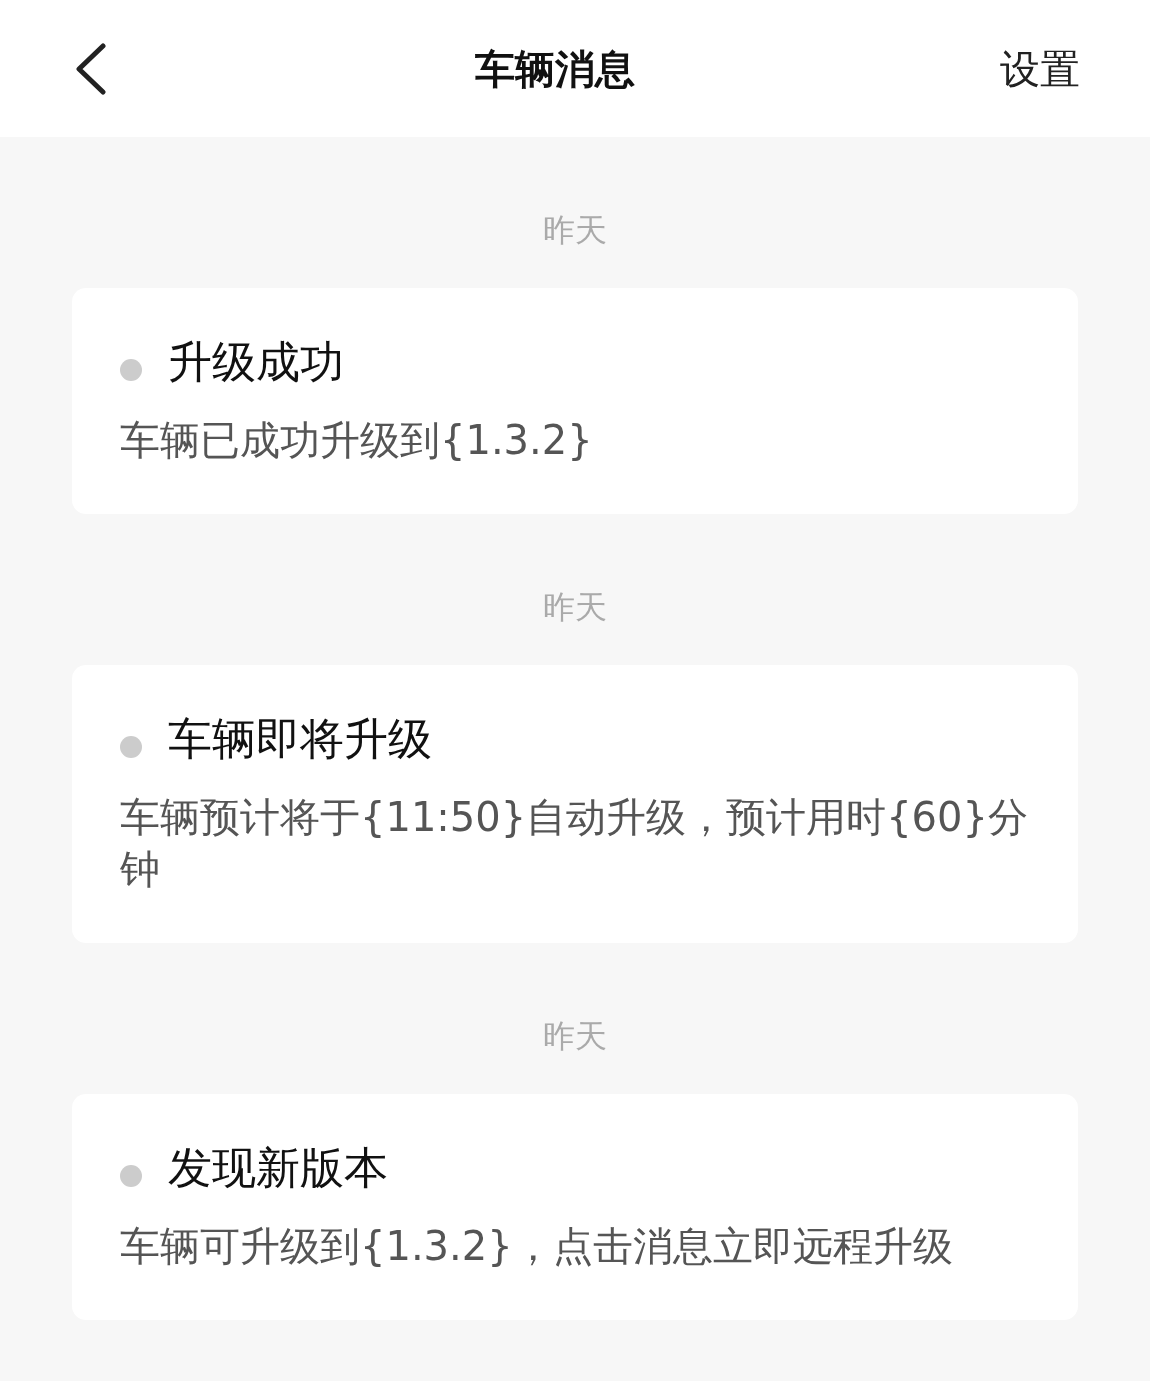 The height and width of the screenshot is (1381, 1150). What do you see at coordinates (278, 1168) in the screenshot?
I see `message-title: 发现新版本` at bounding box center [278, 1168].